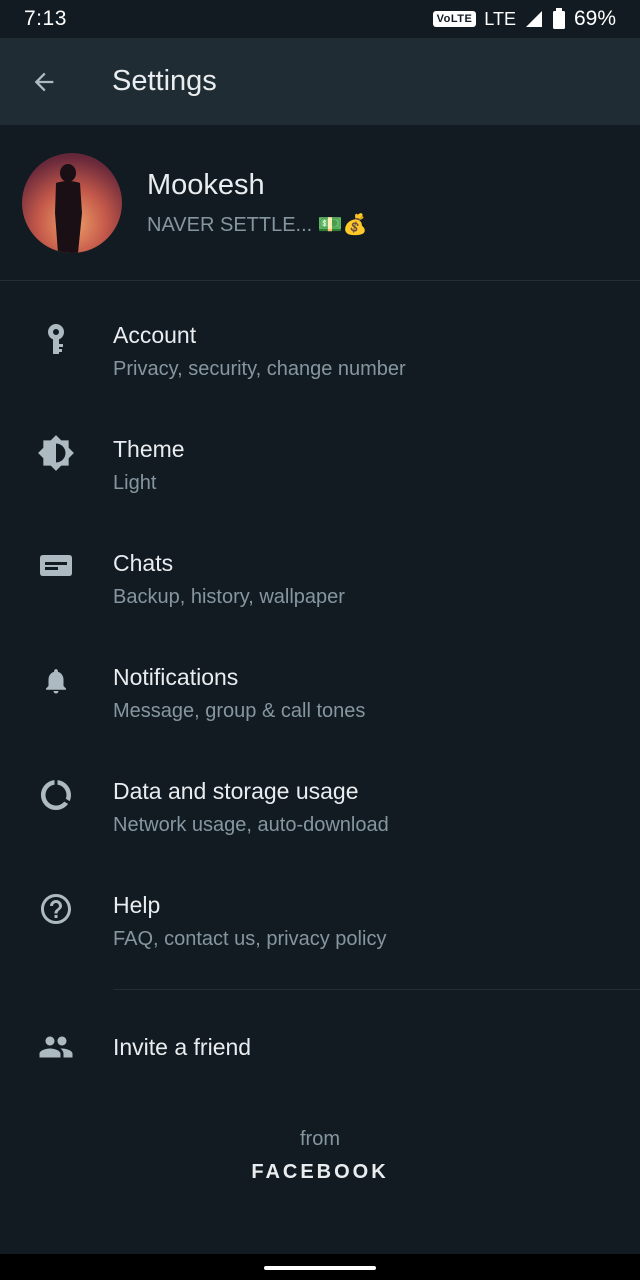 Image resolution: width=640 pixels, height=1280 pixels. What do you see at coordinates (320, 19) in the screenshot?
I see `status-bar: 7:13 VoLTE LTE 69%` at bounding box center [320, 19].